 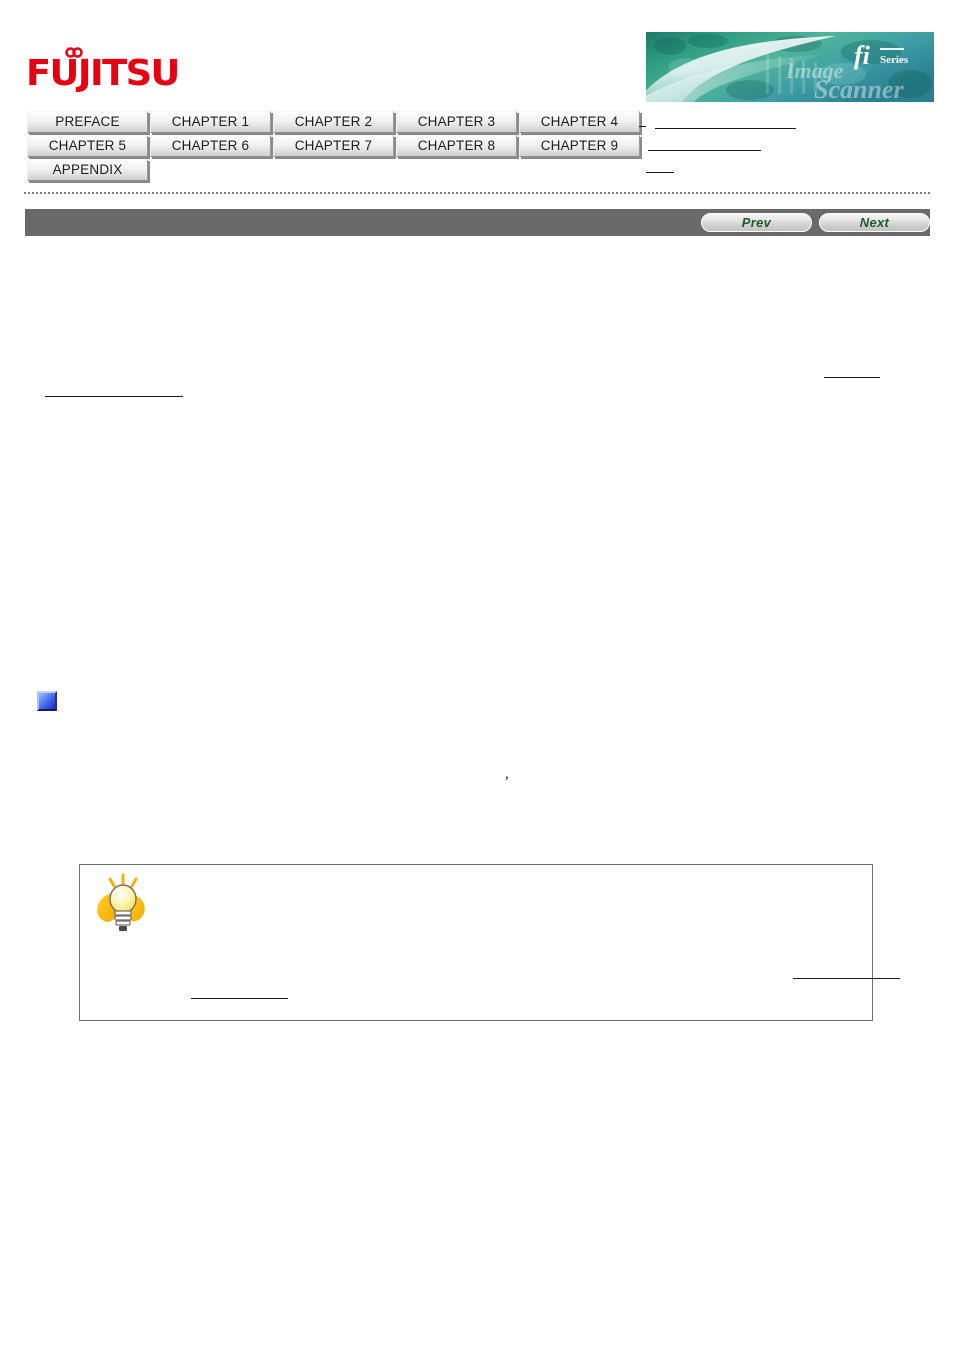 I want to click on nav-dash-separator, so click(x=642, y=126).